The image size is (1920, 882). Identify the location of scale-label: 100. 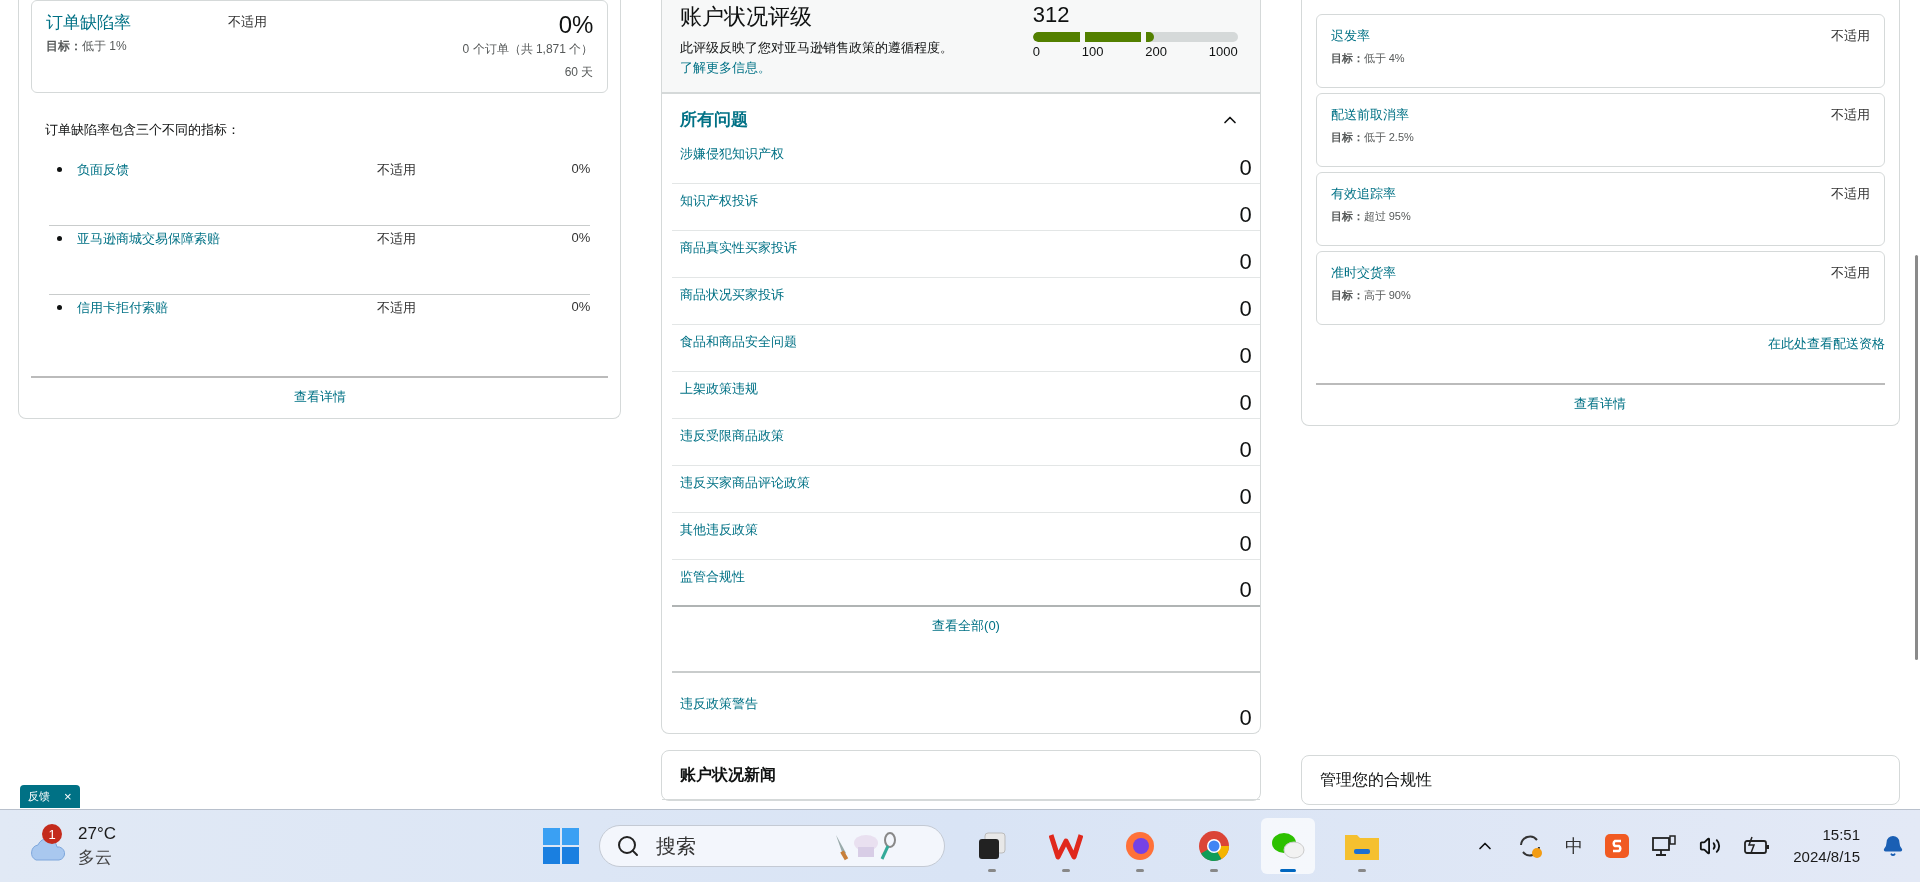
(1092, 51).